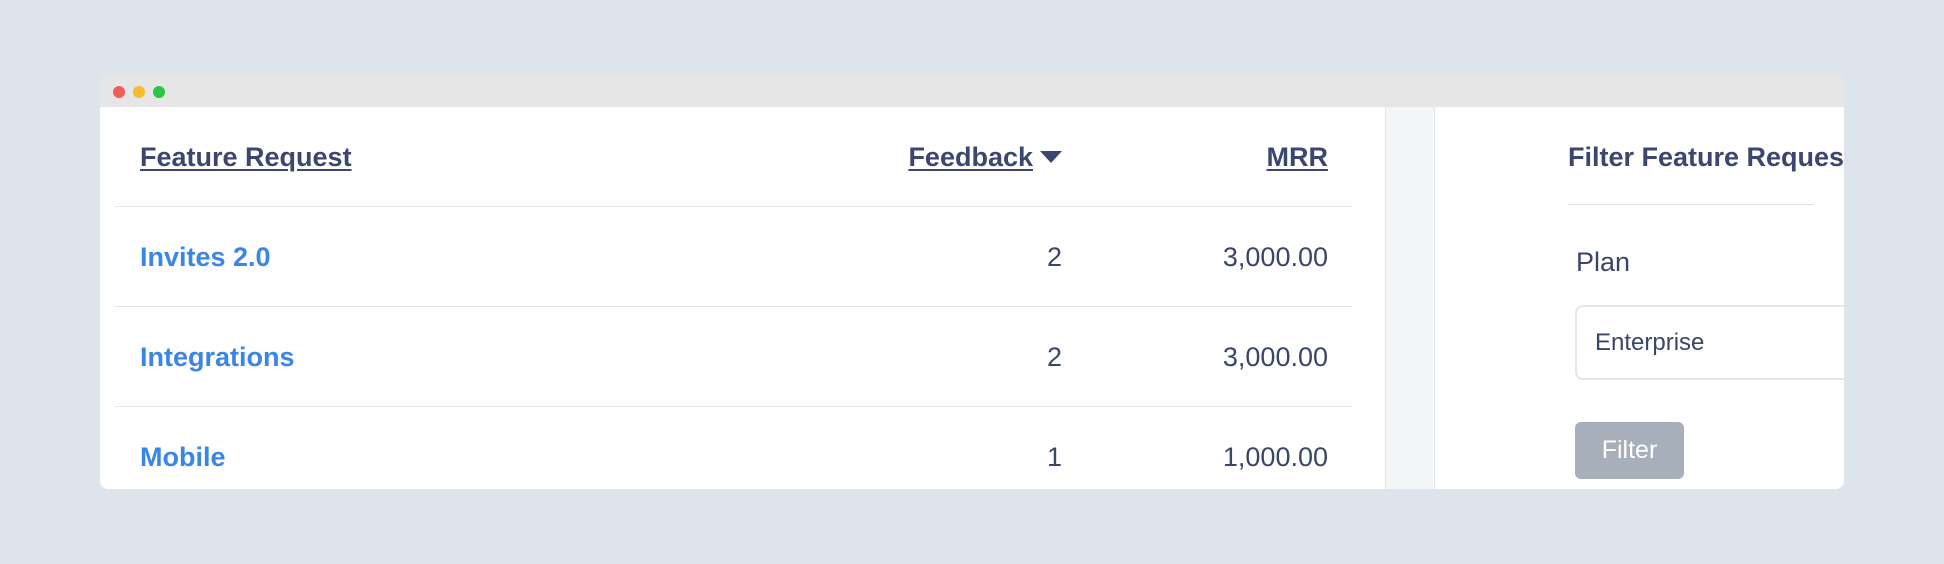 The image size is (1944, 564). I want to click on feature-request-link: Invites 2.0, so click(205, 257).